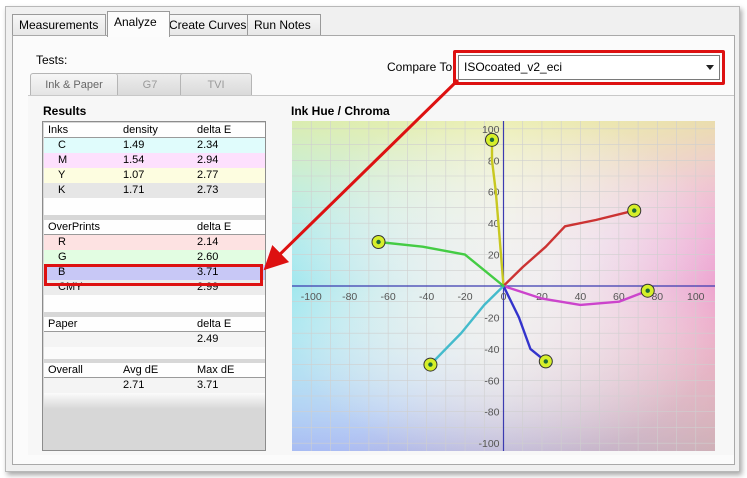 This screenshot has height=478, width=747. What do you see at coordinates (52, 60) in the screenshot?
I see `tests-label: Tests:` at bounding box center [52, 60].